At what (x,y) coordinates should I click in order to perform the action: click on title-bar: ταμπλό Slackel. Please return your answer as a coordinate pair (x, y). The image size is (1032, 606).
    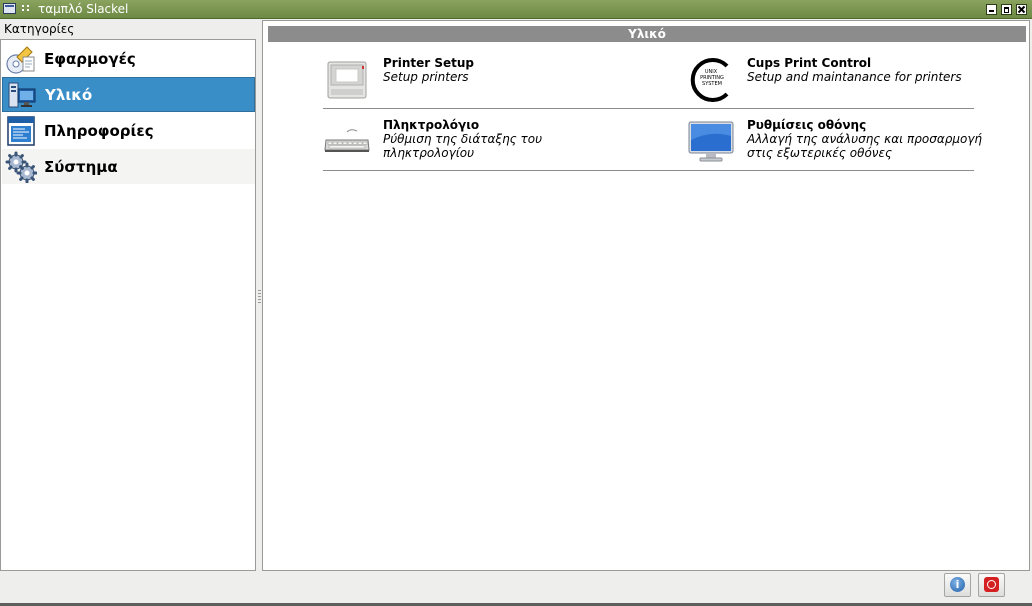
    Looking at the image, I should click on (516, 9).